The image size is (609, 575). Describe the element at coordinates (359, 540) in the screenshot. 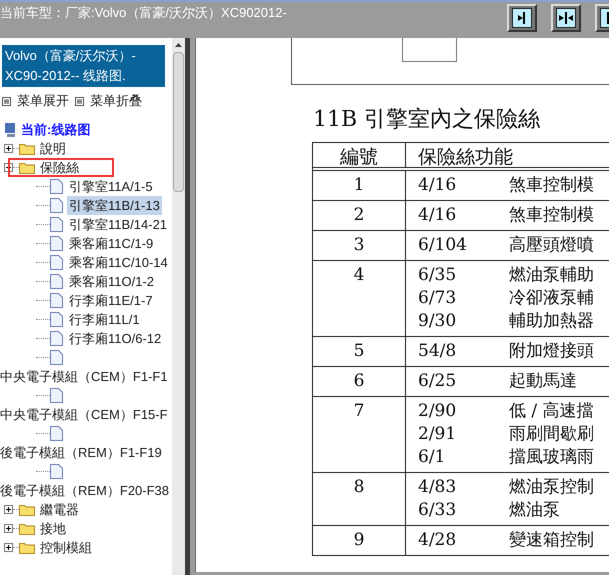

I see `table-cell: 9` at that location.